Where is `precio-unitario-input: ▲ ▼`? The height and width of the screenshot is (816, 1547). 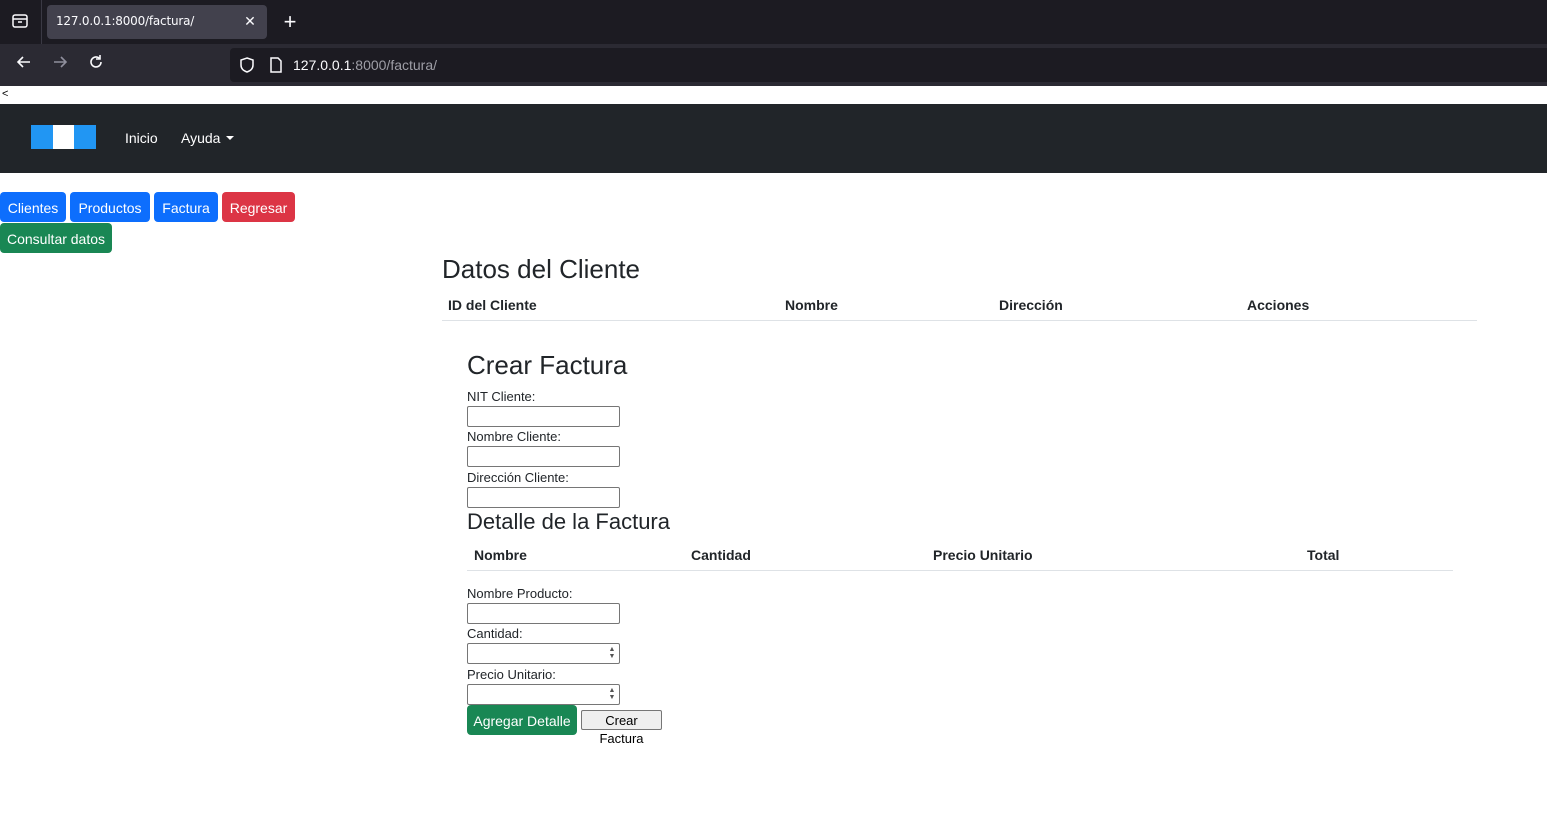 precio-unitario-input: ▲ ▼ is located at coordinates (543, 694).